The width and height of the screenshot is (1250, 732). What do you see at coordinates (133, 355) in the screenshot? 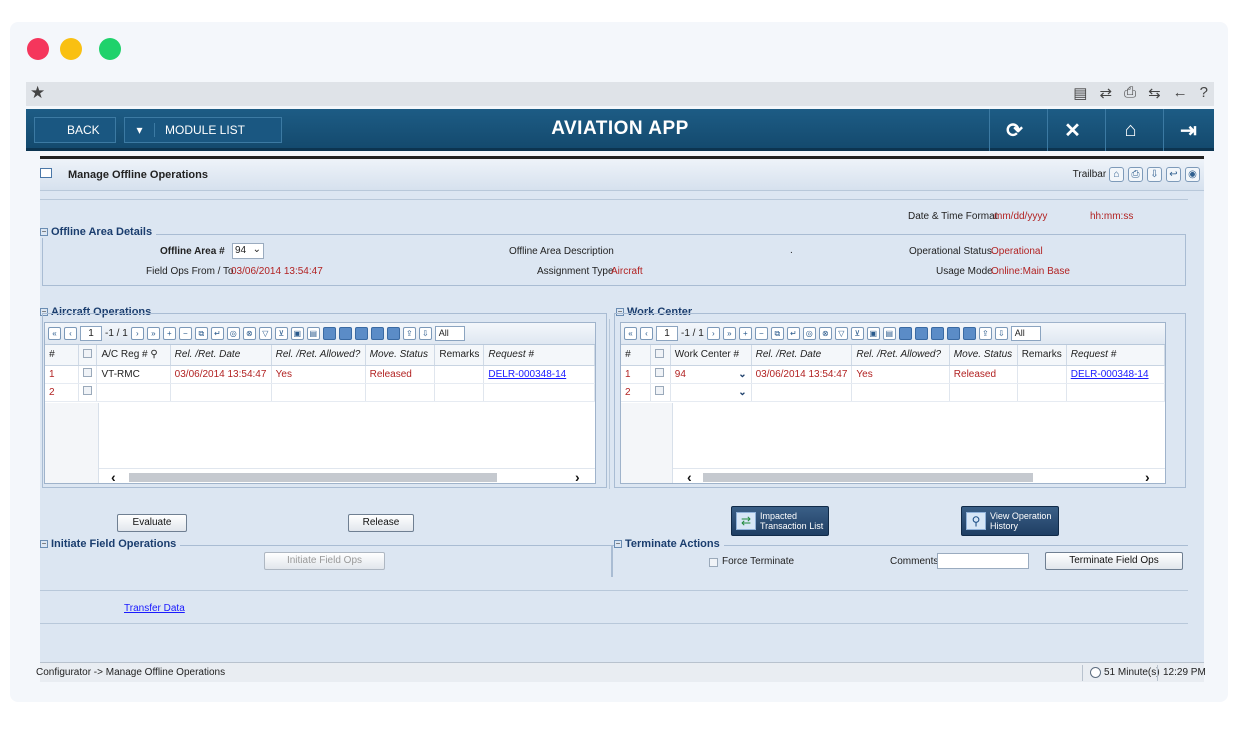
I see `column-header: A/C Reg # ⚲` at bounding box center [133, 355].